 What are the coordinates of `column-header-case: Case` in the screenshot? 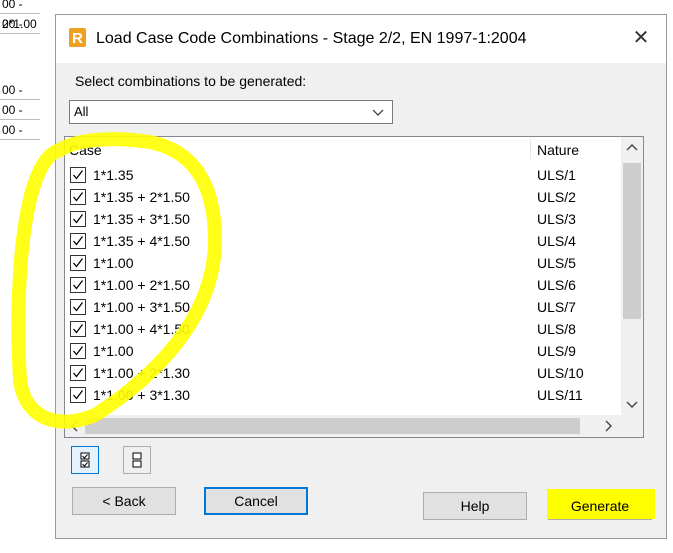 It's located at (85, 150).